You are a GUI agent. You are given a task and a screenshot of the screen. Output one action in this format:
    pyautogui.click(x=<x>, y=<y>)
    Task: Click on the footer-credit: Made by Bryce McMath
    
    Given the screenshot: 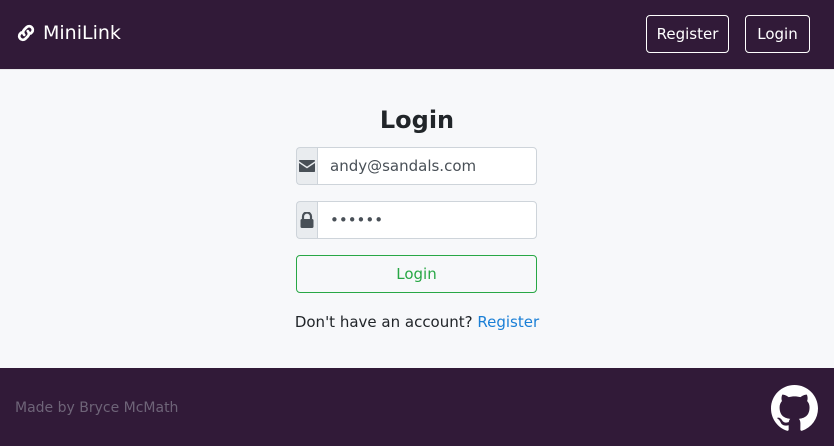 What is the action you would take?
    pyautogui.click(x=97, y=408)
    